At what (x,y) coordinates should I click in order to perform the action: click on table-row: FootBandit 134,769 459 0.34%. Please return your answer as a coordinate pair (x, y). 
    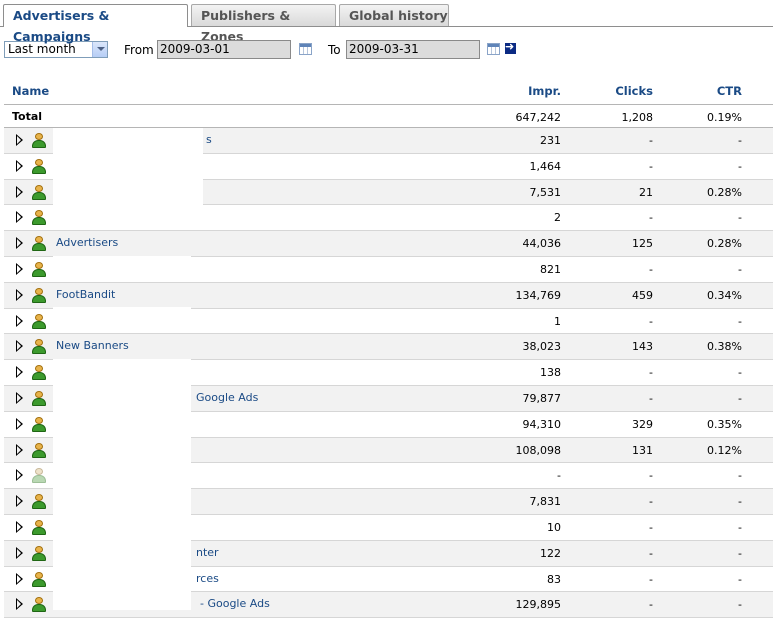
    Looking at the image, I should click on (388, 295).